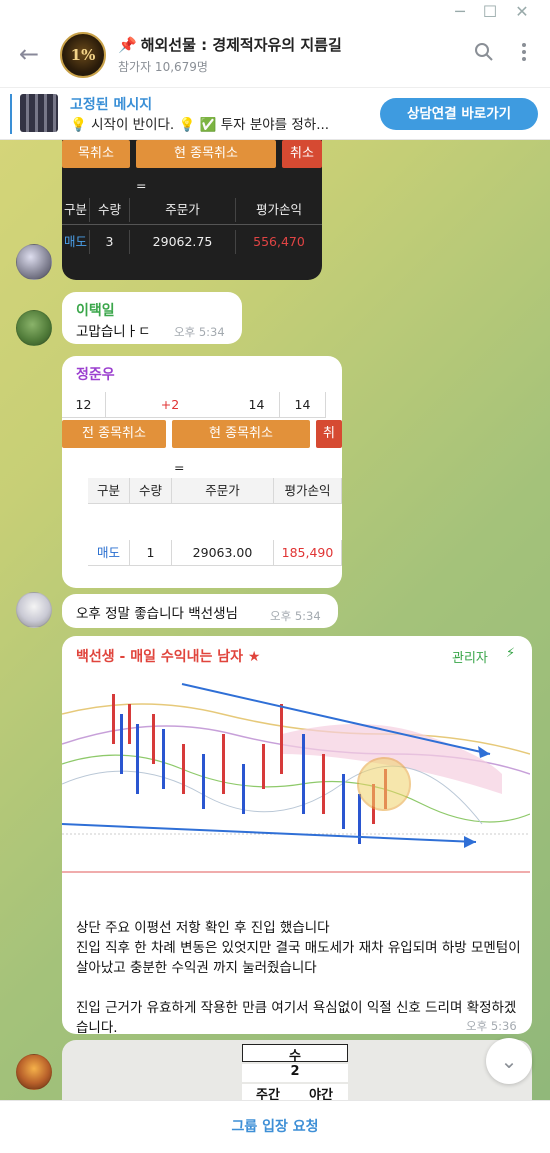 This screenshot has width=550, height=1153. I want to click on sender-name: 정준우, so click(95, 374).